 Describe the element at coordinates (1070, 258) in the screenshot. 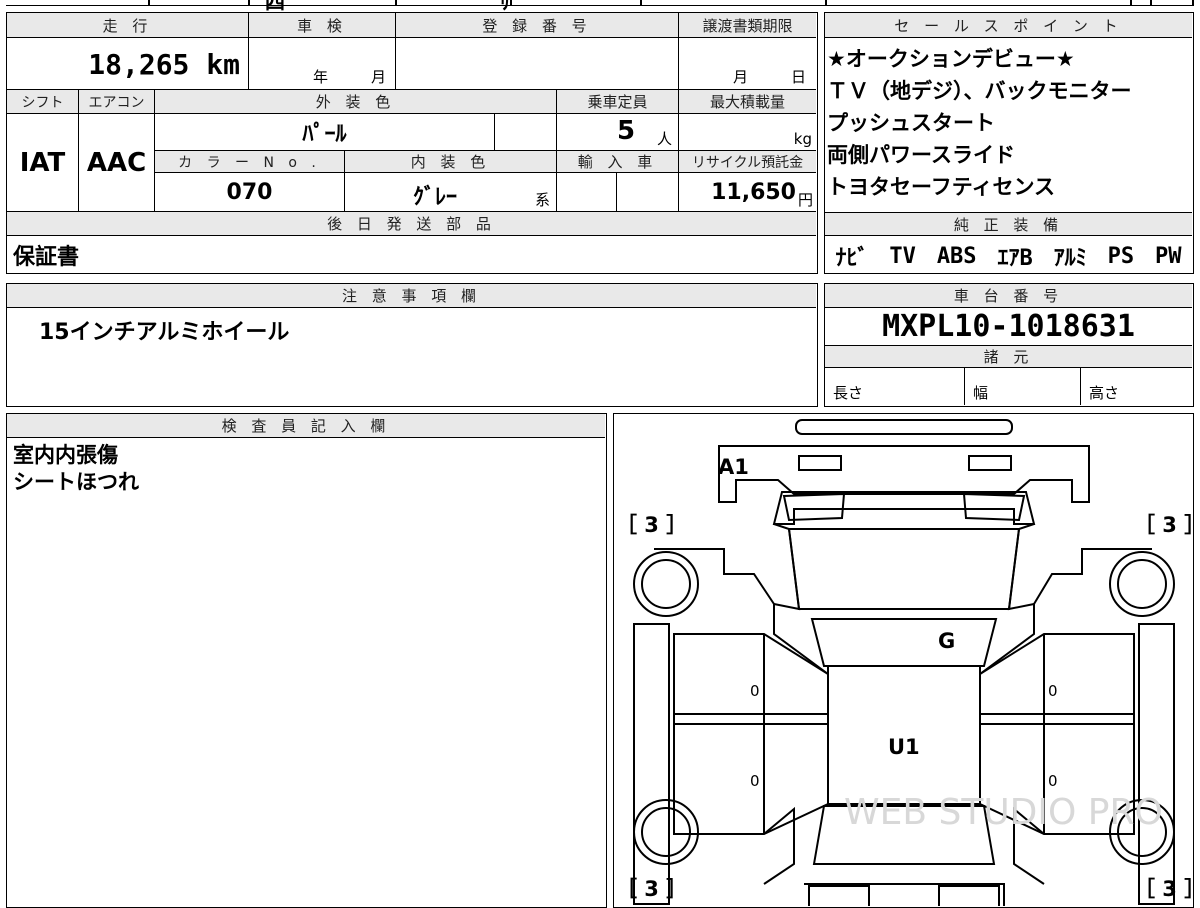

I see `equipment-item: ｱﾙﾐ` at that location.